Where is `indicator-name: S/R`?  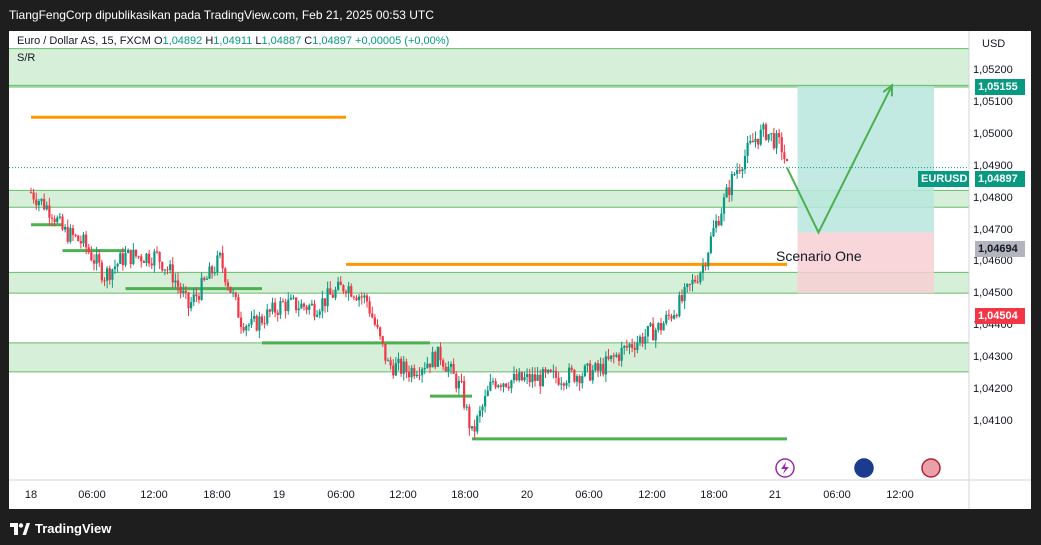
indicator-name: S/R is located at coordinates (26, 58).